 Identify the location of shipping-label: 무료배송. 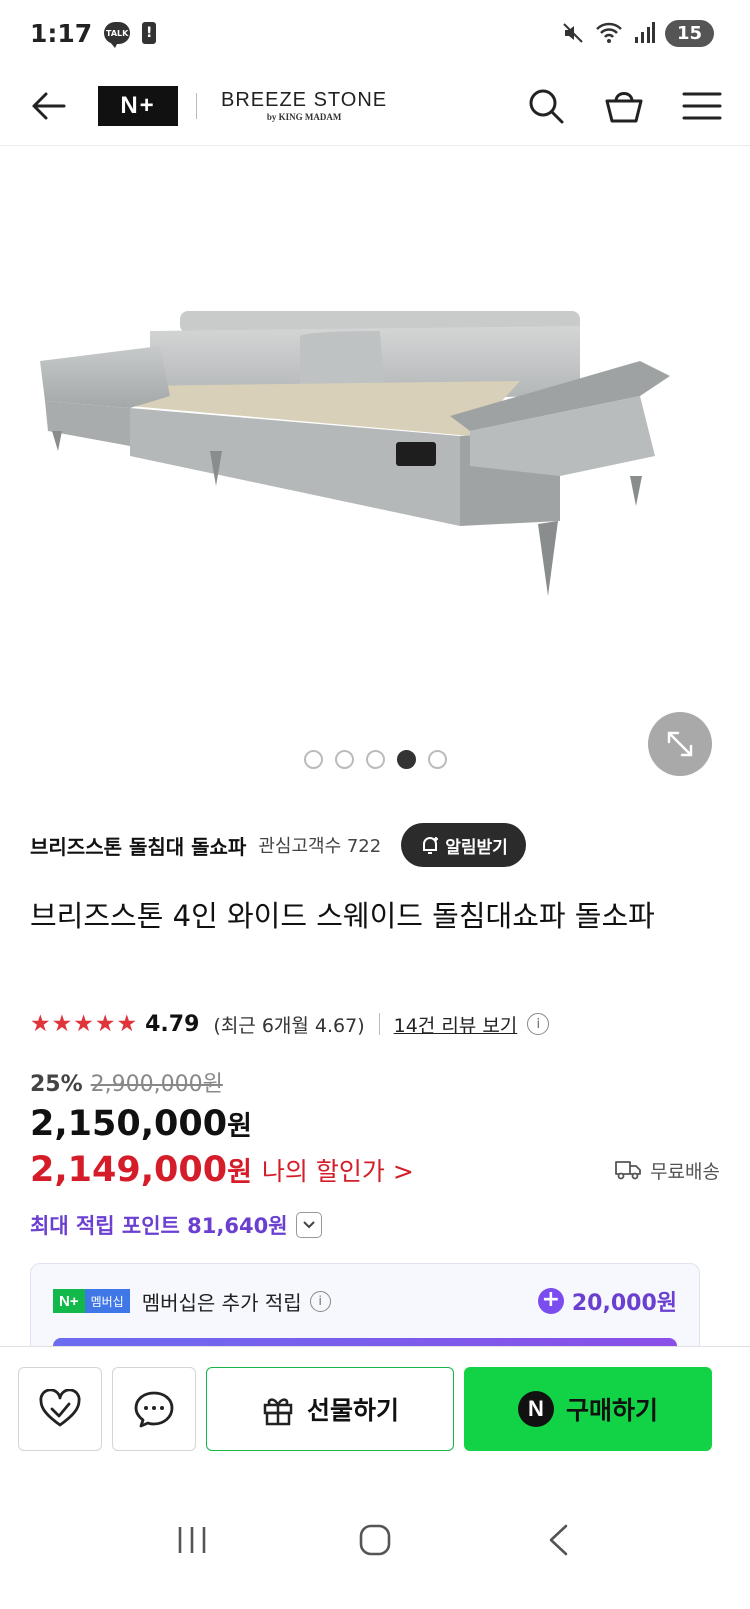
(685, 1171).